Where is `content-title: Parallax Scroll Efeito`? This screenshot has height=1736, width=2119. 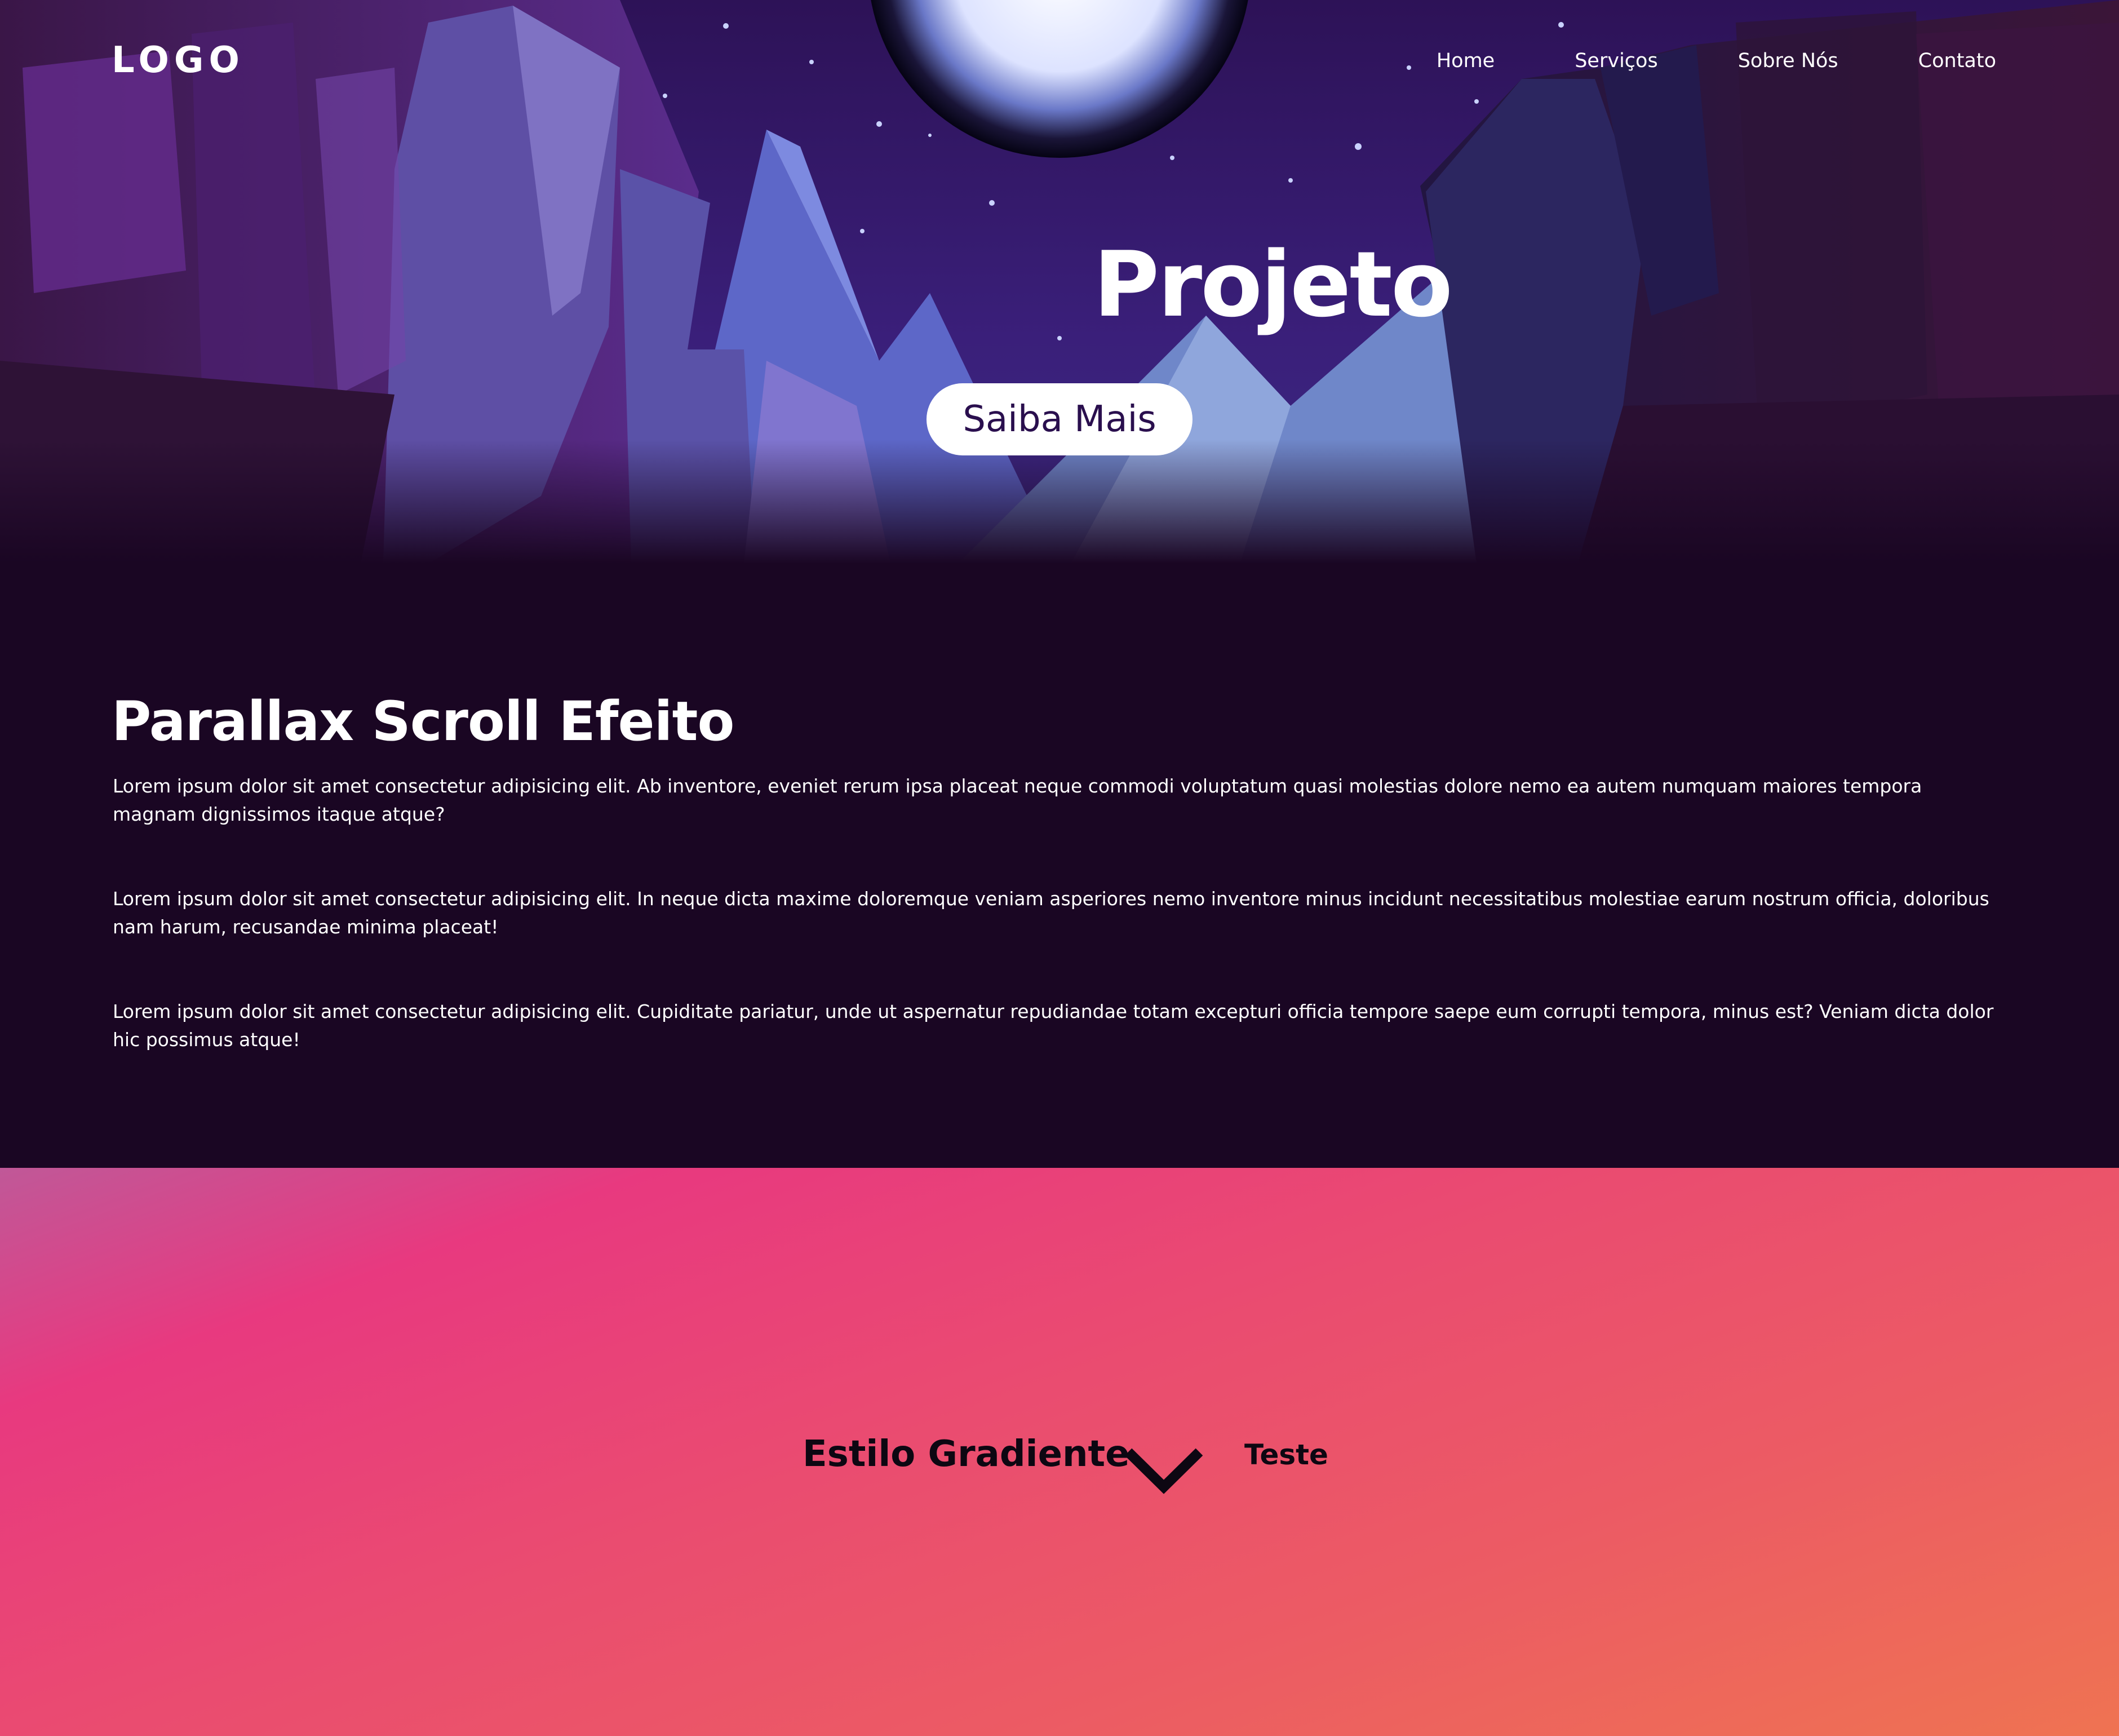
content-title: Parallax Scroll Efeito is located at coordinates (423, 721).